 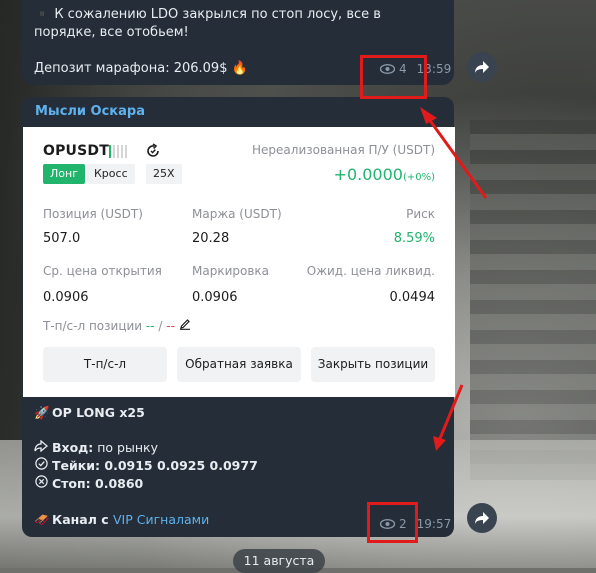 What do you see at coordinates (454, 279) in the screenshot?
I see `annotation-arrows` at bounding box center [454, 279].